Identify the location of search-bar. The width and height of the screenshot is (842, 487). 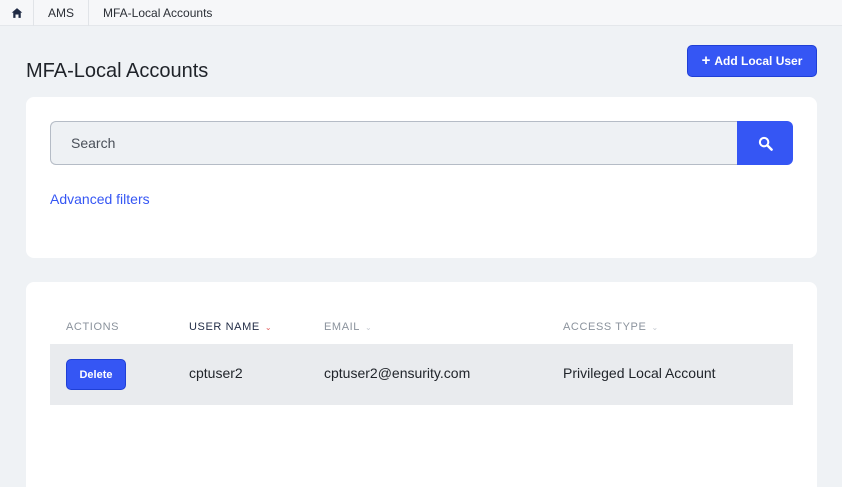
(421, 143).